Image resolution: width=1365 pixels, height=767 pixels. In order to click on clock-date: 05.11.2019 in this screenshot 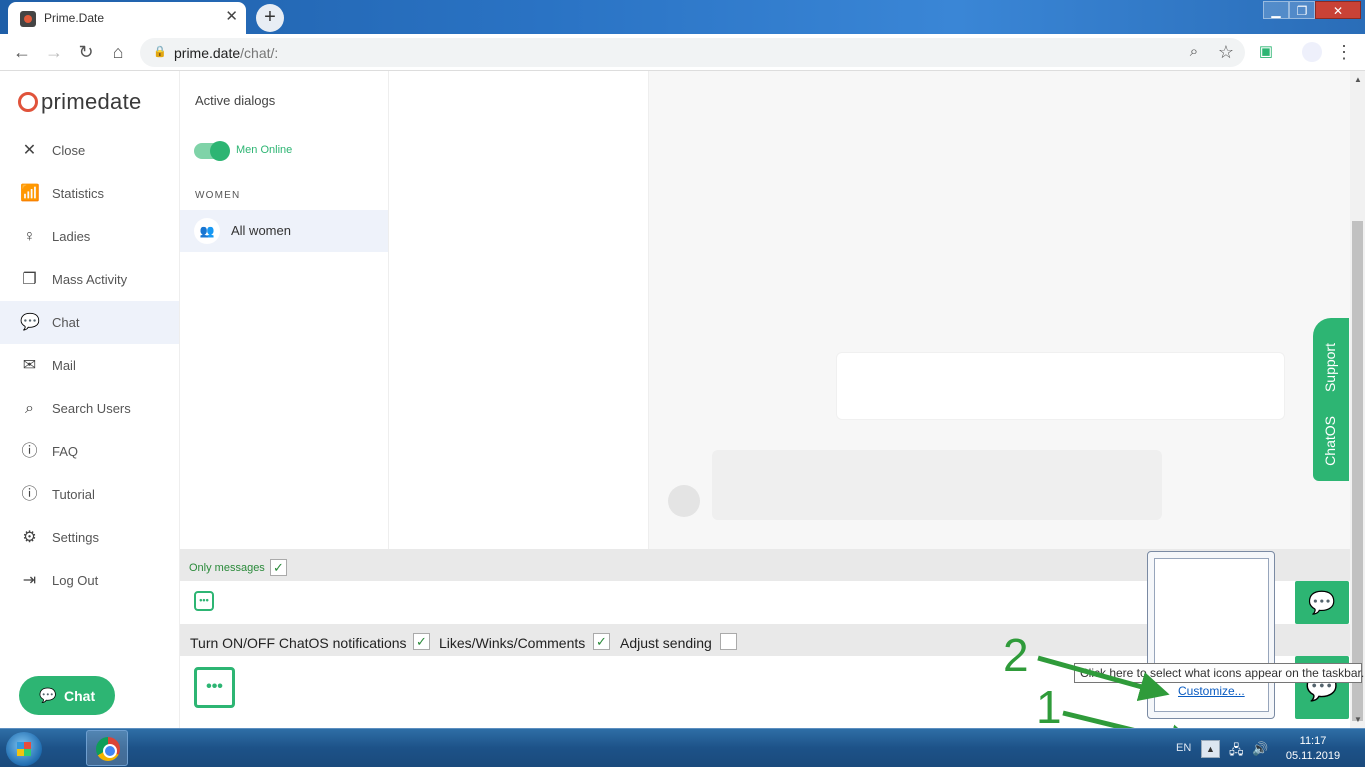, I will do `click(1313, 756)`.